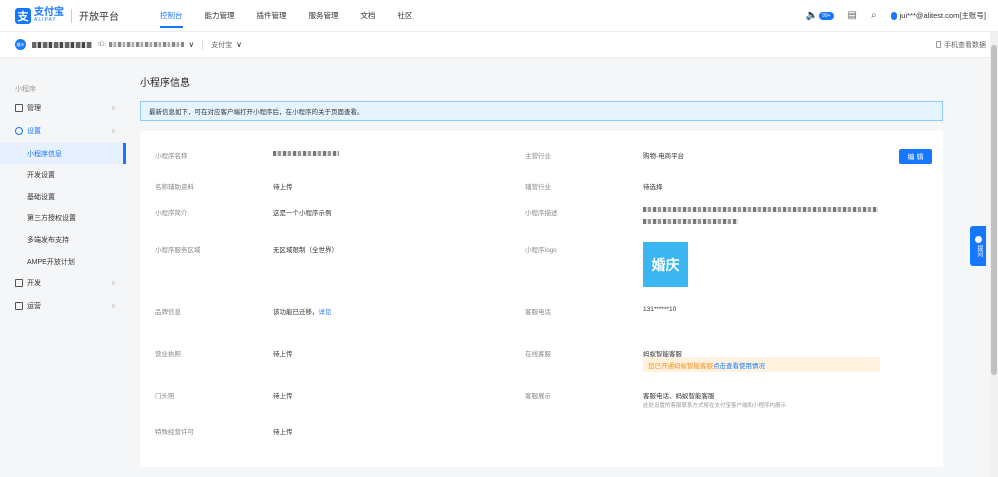 This screenshot has height=477, width=998. I want to click on nav-docs: 文档, so click(368, 16).